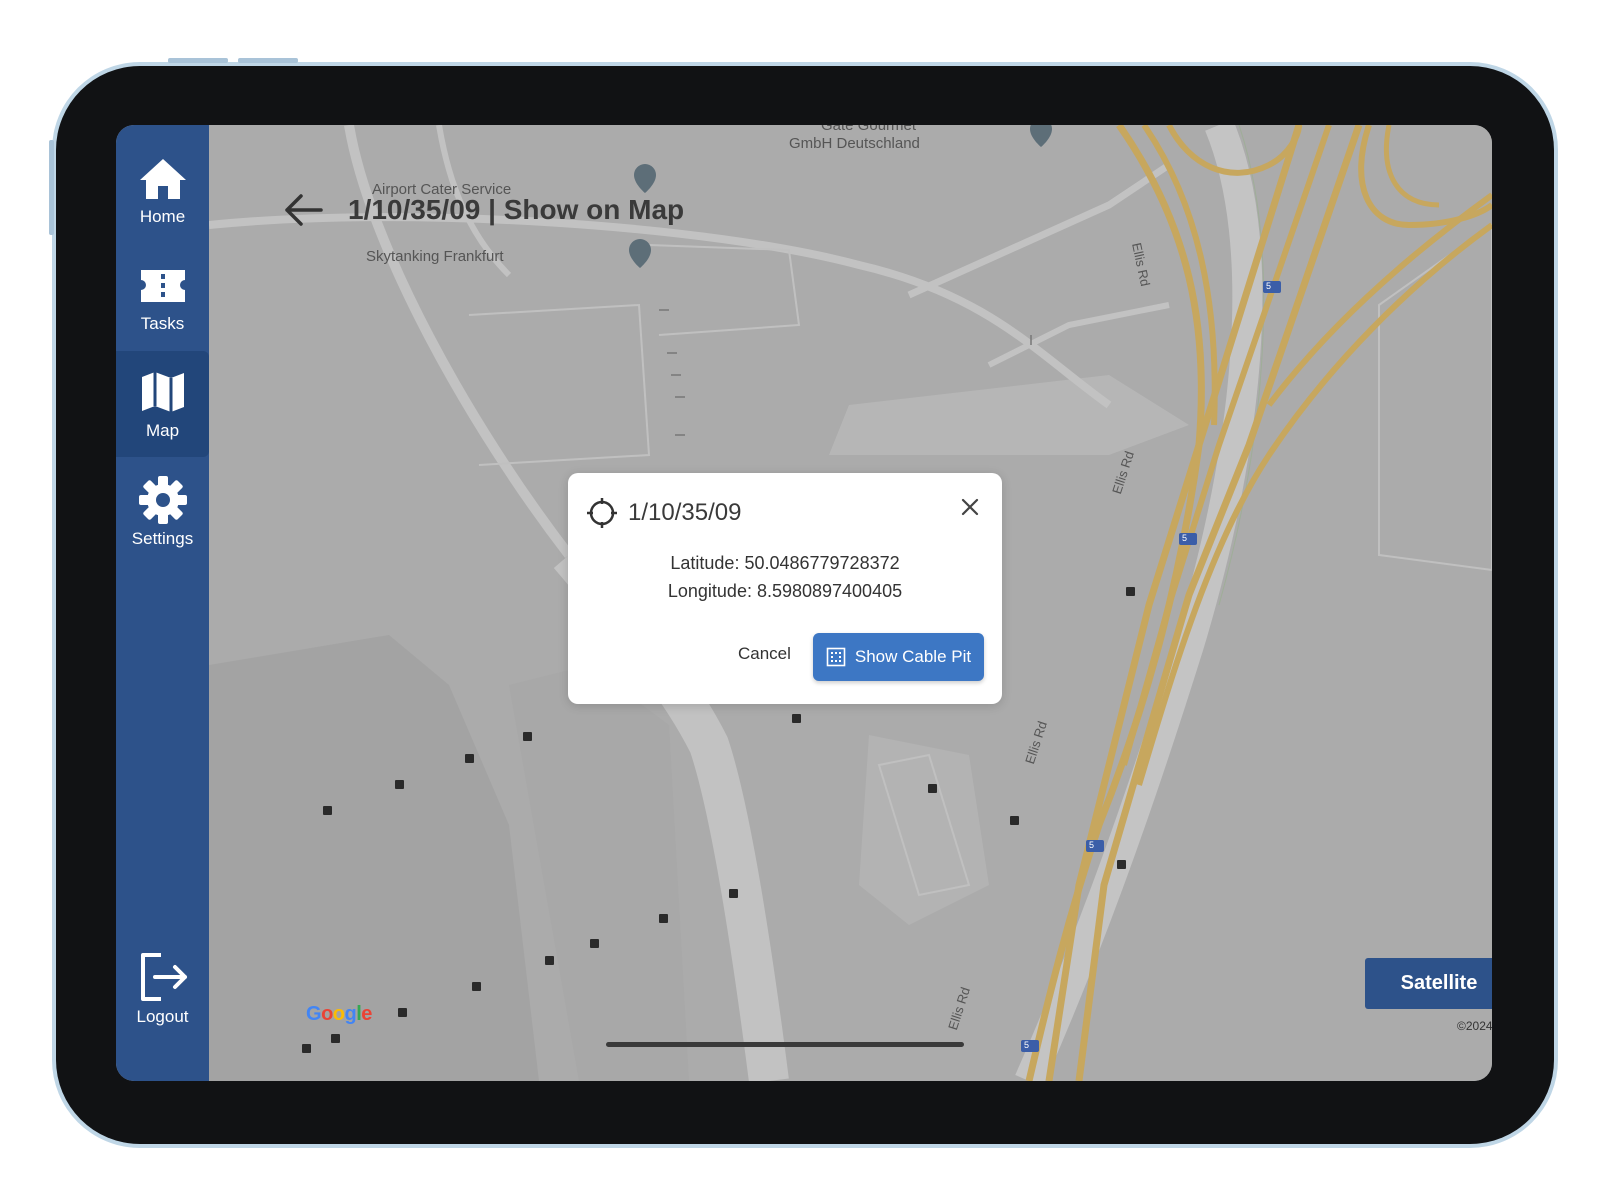  What do you see at coordinates (163, 977) in the screenshot?
I see `logout-icon` at bounding box center [163, 977].